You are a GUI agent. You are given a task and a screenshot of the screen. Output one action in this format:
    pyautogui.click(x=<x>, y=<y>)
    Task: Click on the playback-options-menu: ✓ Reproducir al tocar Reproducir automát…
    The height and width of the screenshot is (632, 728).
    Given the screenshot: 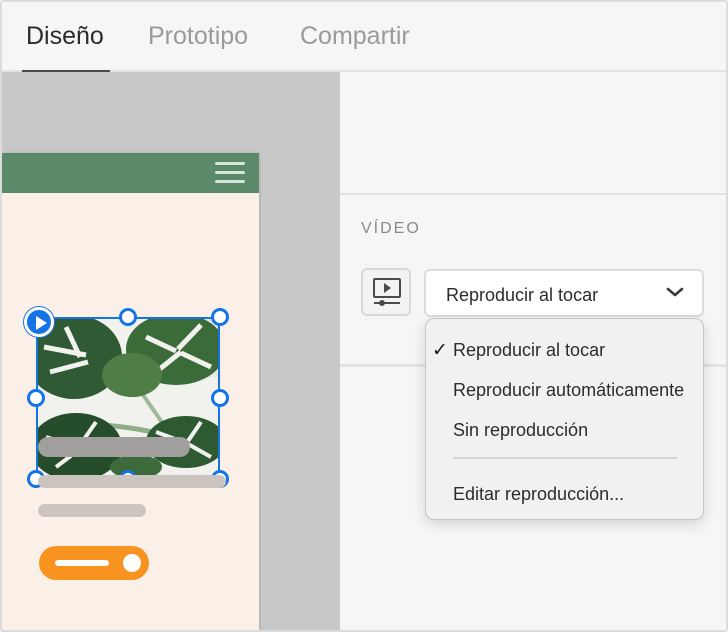 What is the action you would take?
    pyautogui.click(x=564, y=419)
    